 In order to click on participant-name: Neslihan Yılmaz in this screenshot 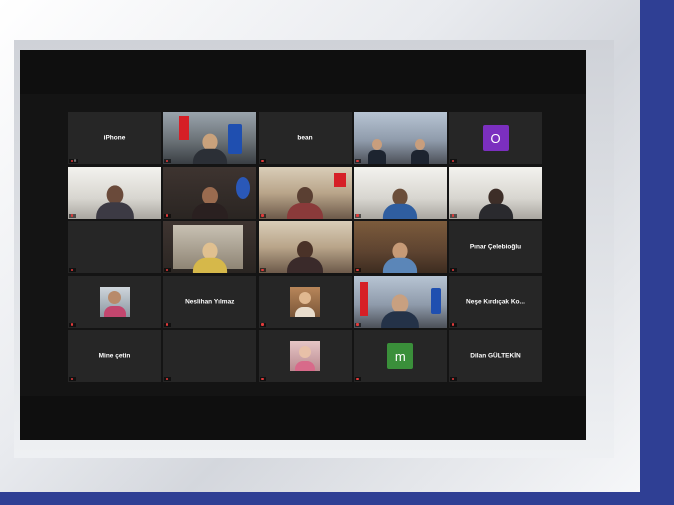, I will do `click(210, 301)`.